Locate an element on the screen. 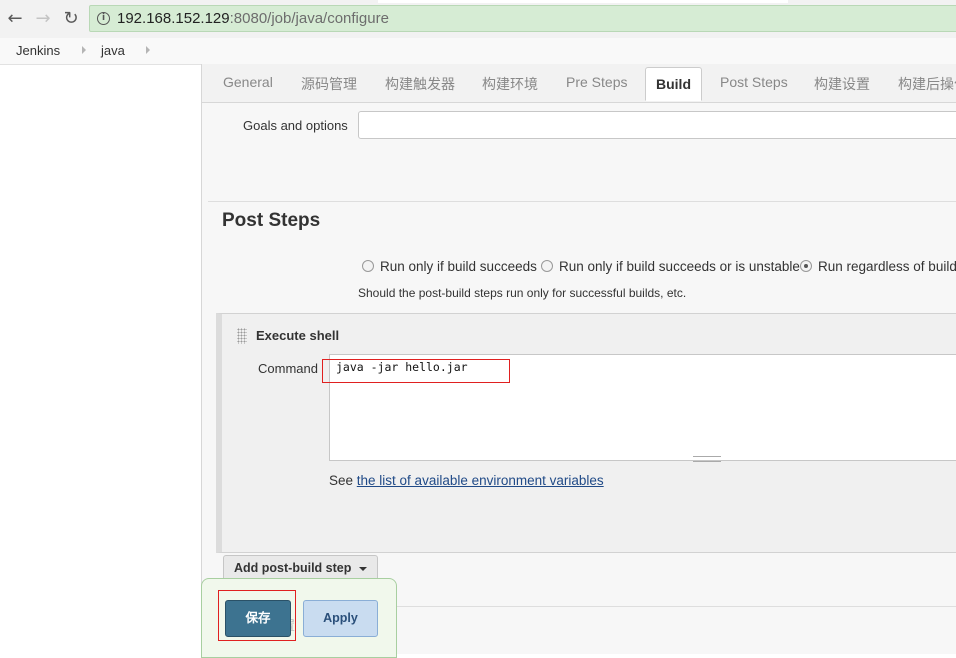 This screenshot has width=956, height=658. url-text: 192.168.152.129:8080/job/java/configure is located at coordinates (253, 18).